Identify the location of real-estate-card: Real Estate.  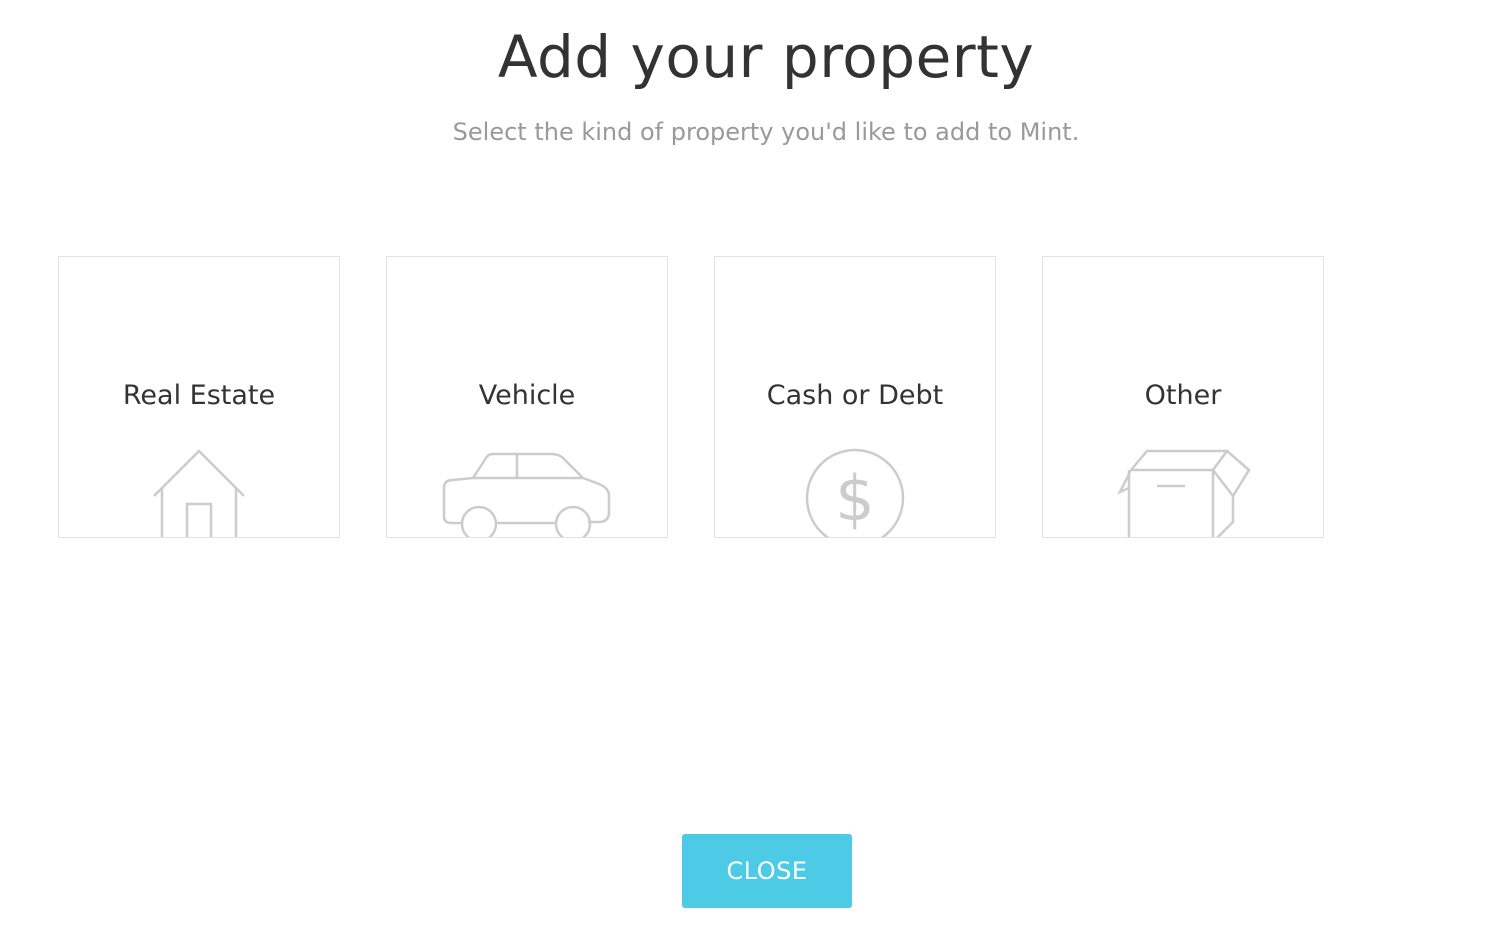
(199, 397).